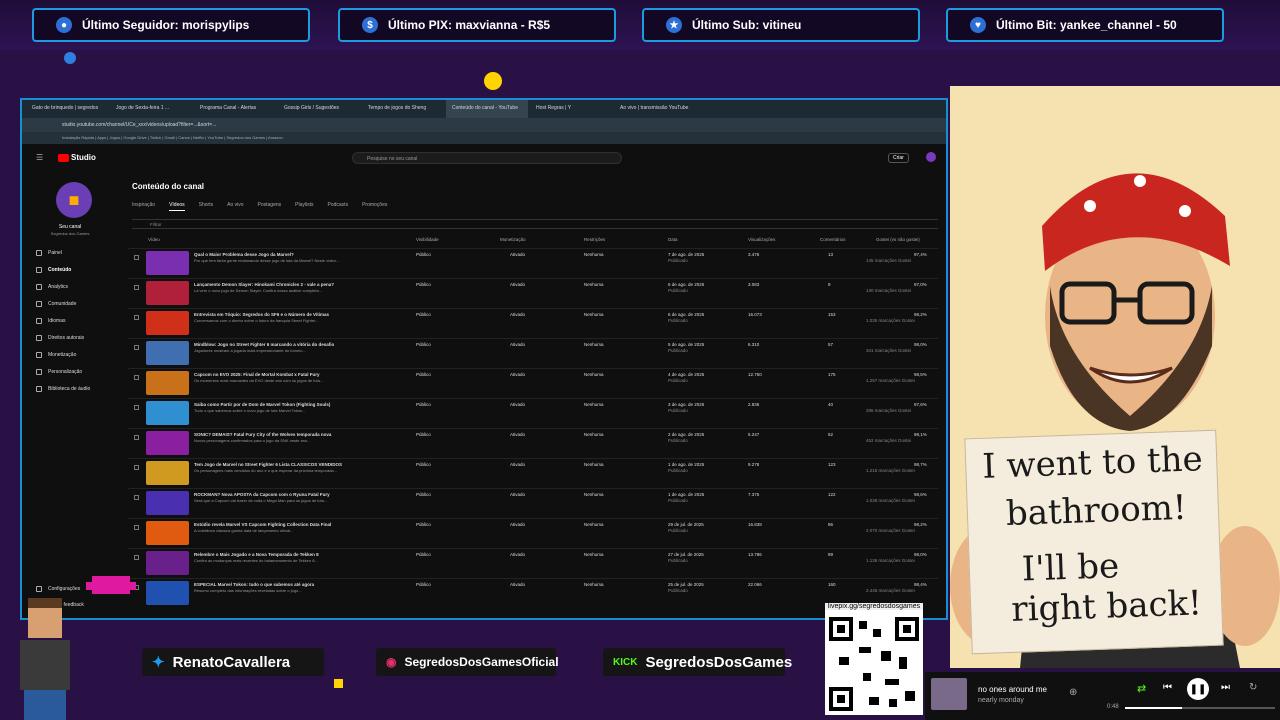 The image size is (1280, 720). I want to click on col-views: Visualizações, so click(761, 239).